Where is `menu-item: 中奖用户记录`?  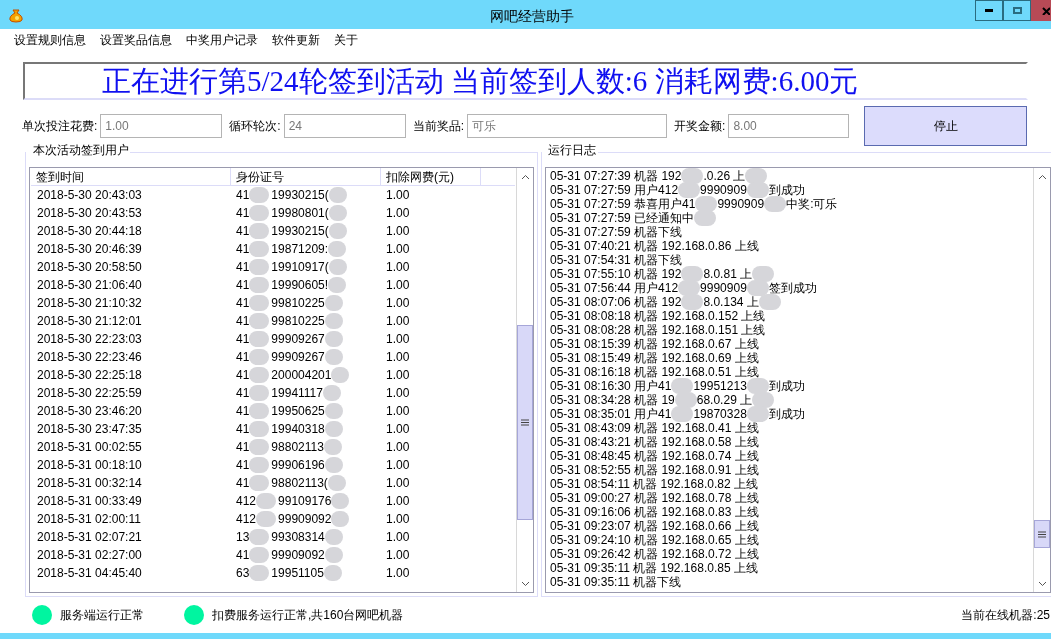 menu-item: 中奖用户记录 is located at coordinates (222, 39).